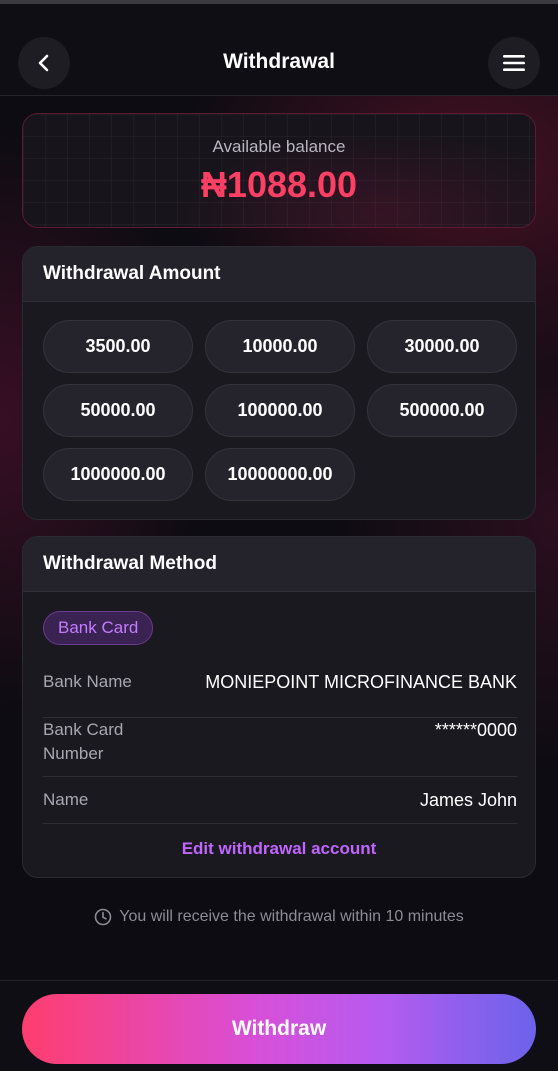 This screenshot has width=558, height=1071. What do you see at coordinates (66, 799) in the screenshot?
I see `account-name-label: Name` at bounding box center [66, 799].